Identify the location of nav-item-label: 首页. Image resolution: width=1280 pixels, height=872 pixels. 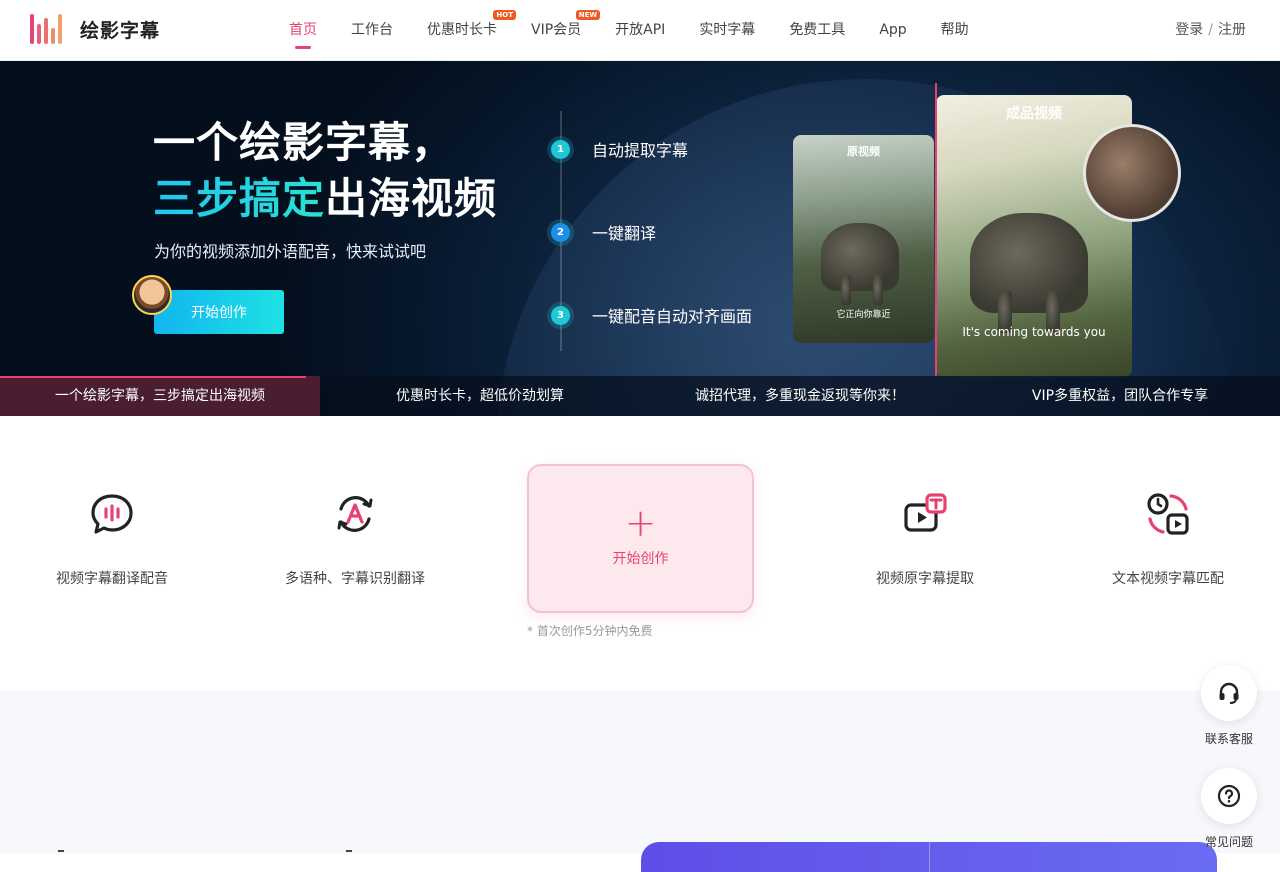
(303, 30).